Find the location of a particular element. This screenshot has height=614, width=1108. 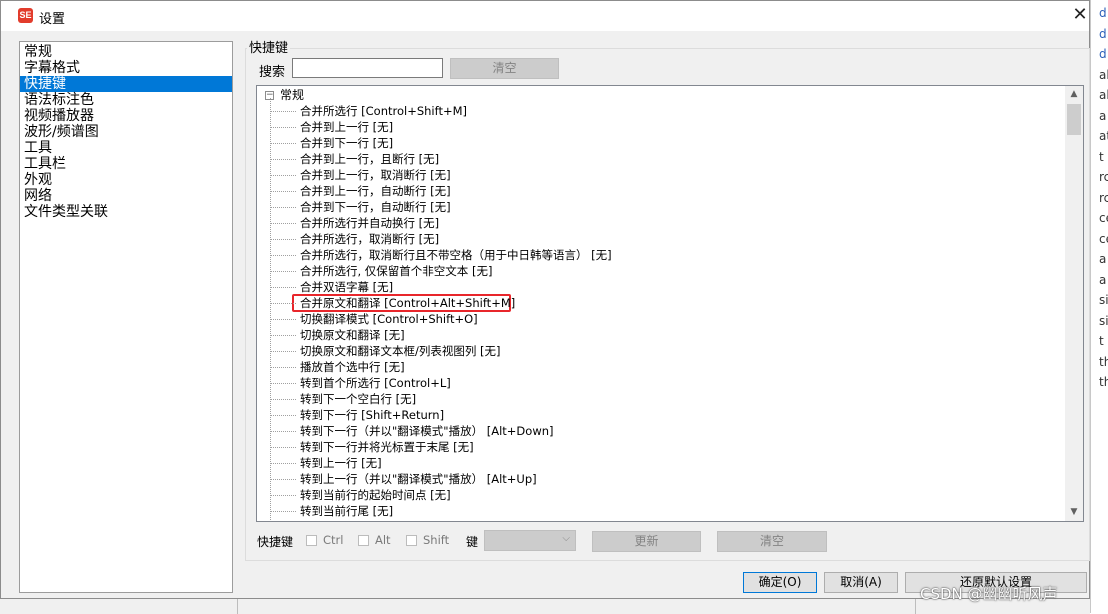

ctrl-checkbox: Ctrl is located at coordinates (324, 540).